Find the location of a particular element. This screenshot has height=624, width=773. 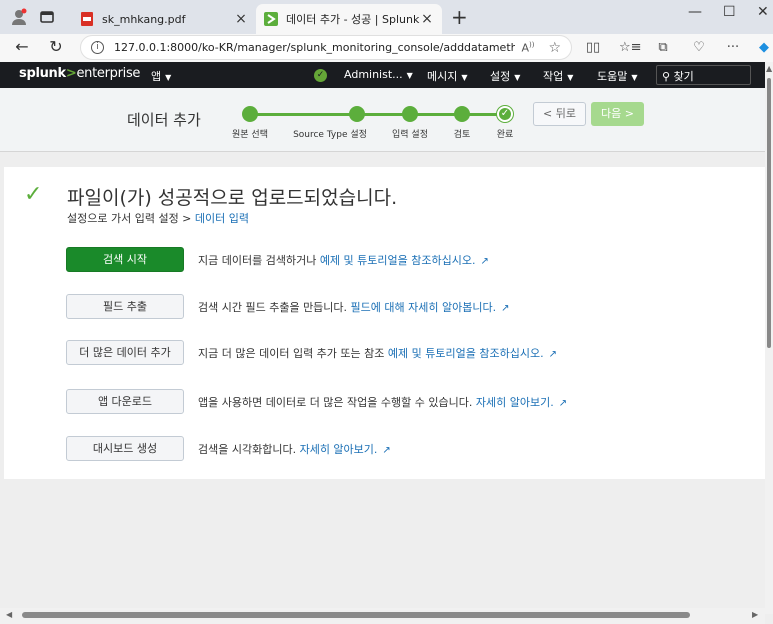

split-screen-icon: ▯▯ is located at coordinates (593, 48).